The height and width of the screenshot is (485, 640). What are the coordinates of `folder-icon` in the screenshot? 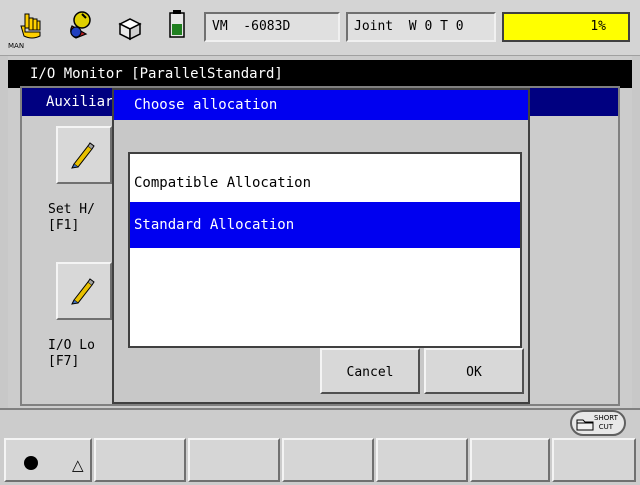 It's located at (585, 425).